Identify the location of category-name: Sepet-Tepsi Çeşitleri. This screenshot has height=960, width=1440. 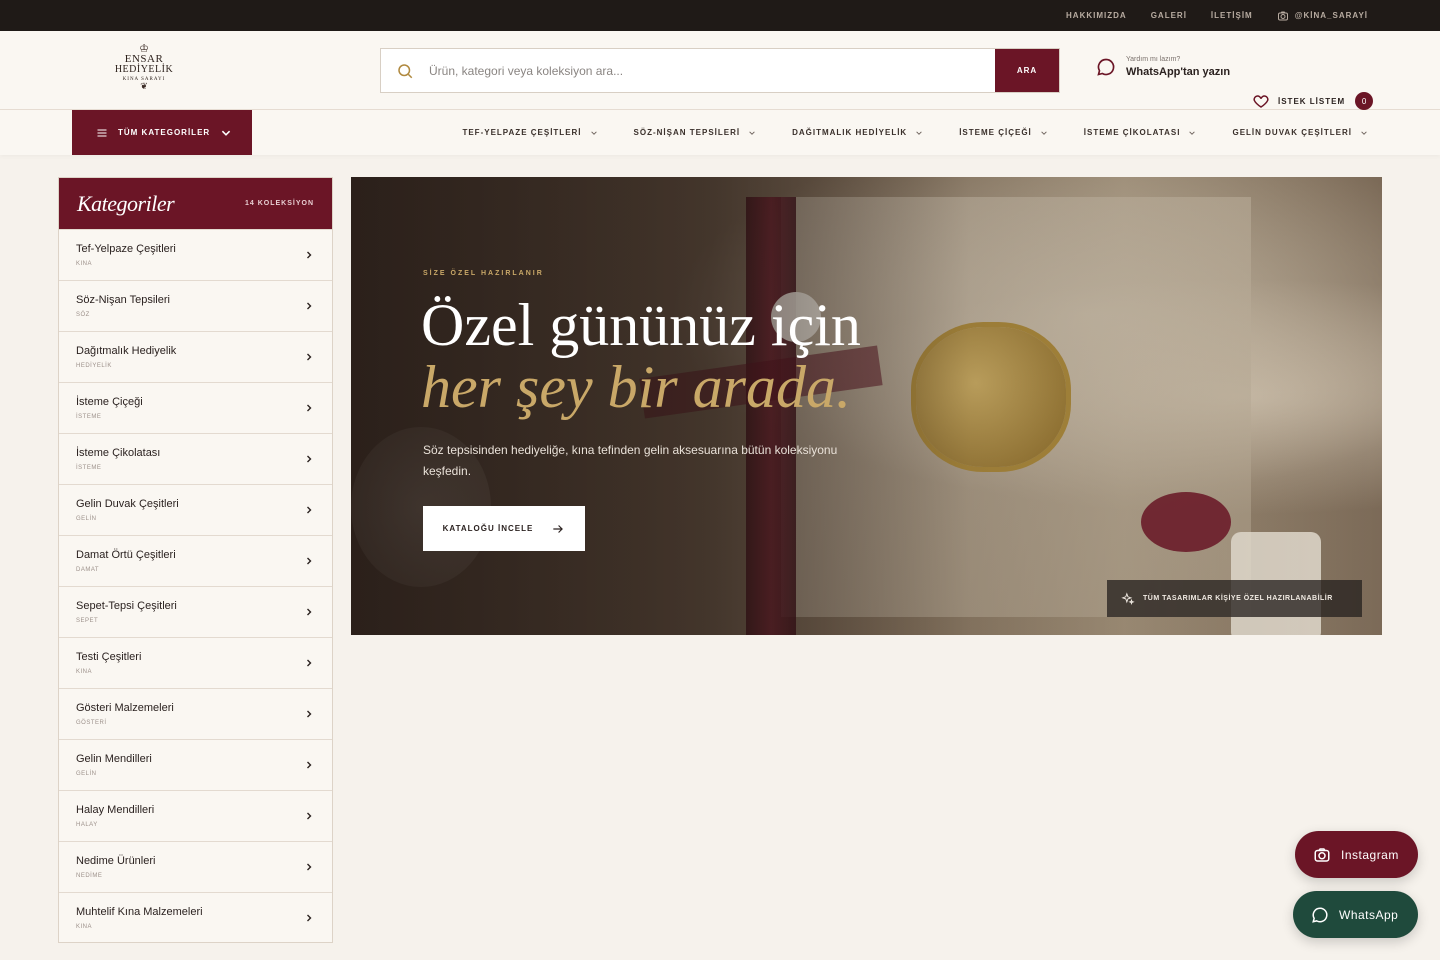
(126, 606).